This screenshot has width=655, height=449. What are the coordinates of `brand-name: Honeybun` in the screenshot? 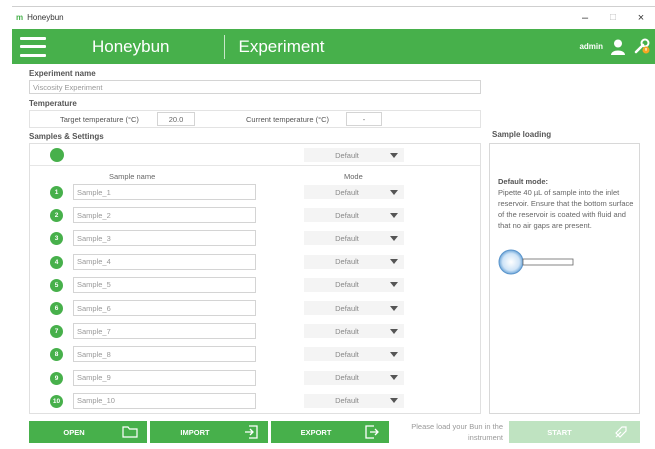 It's located at (131, 46).